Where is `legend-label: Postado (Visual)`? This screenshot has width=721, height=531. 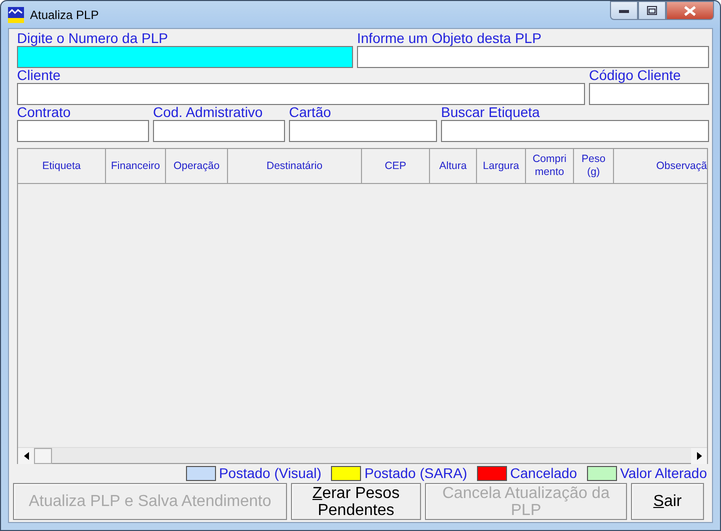
legend-label: Postado (Visual) is located at coordinates (270, 473).